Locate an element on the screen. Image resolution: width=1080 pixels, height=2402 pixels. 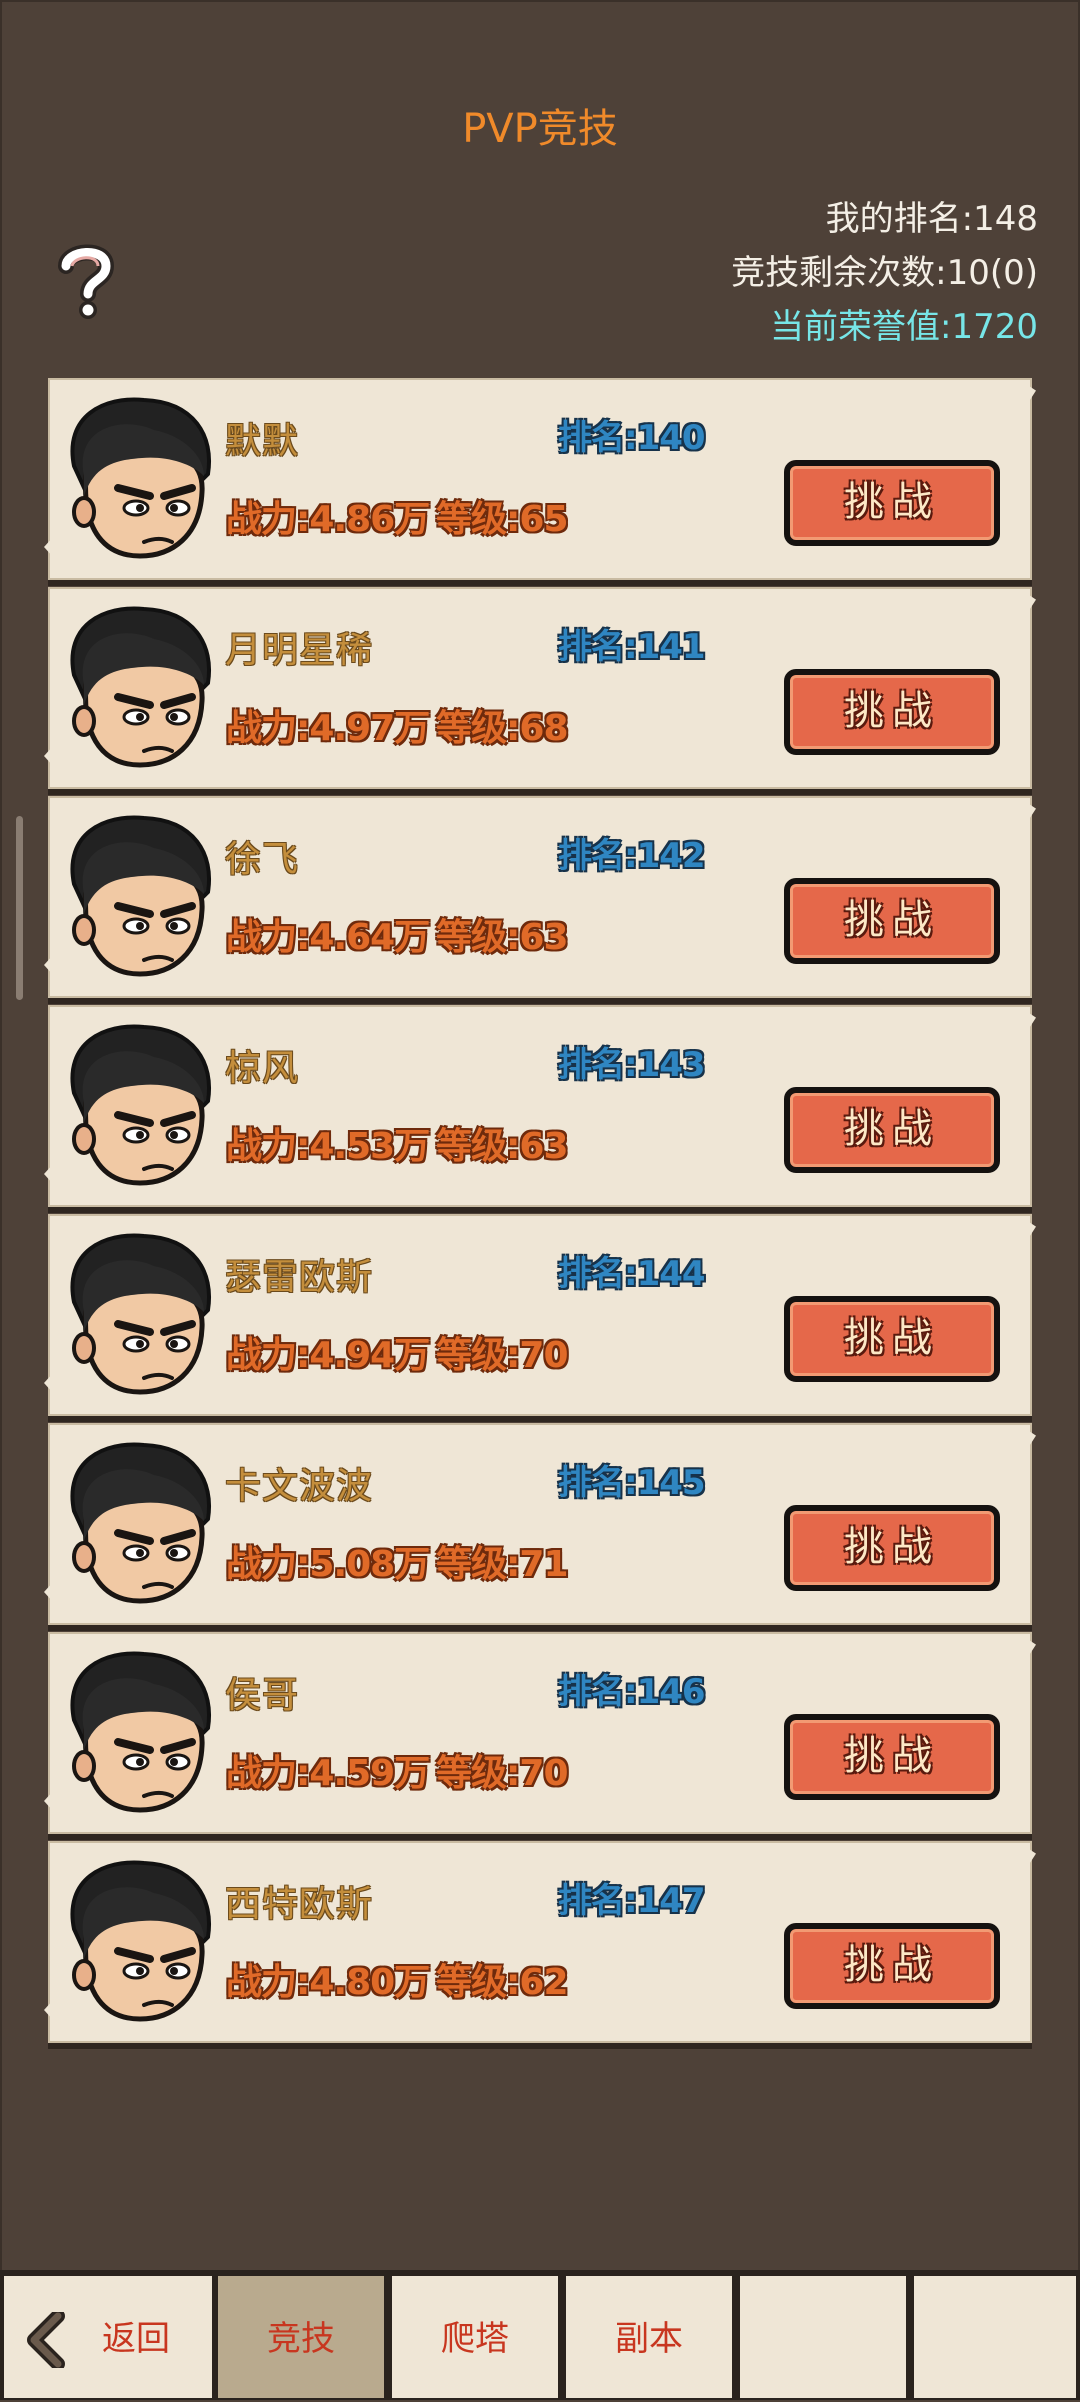
tab-label: 爬塔 is located at coordinates (475, 2339).